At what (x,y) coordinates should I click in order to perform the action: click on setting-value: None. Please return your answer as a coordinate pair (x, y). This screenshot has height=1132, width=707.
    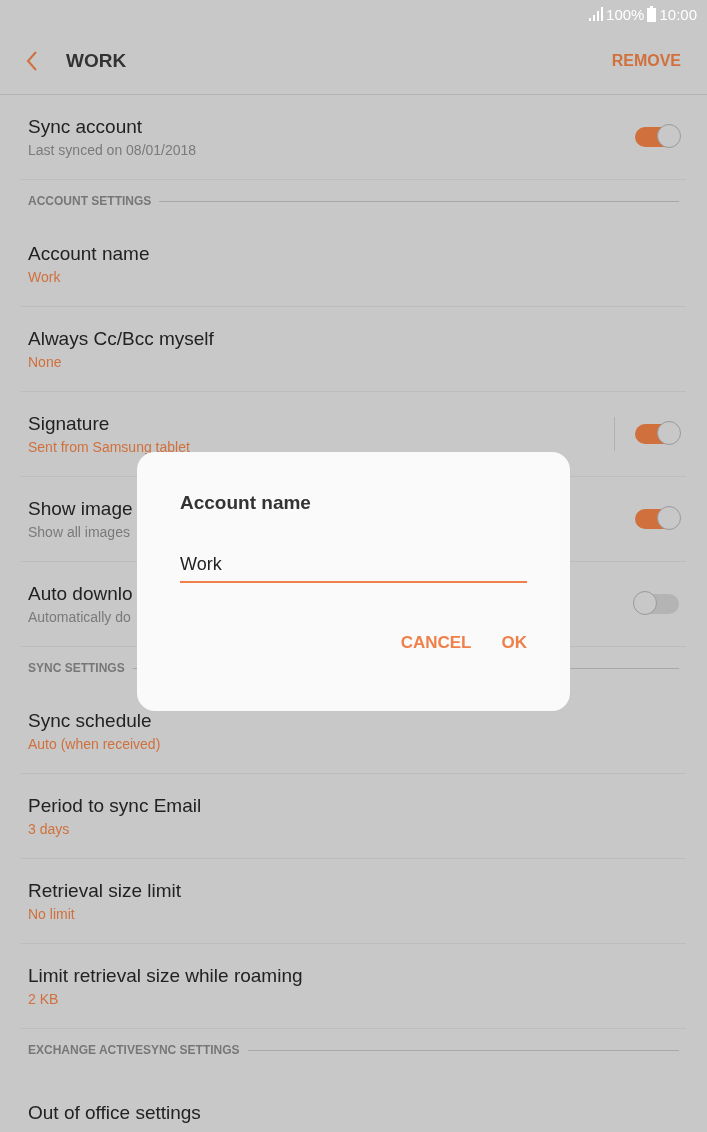
    Looking at the image, I should click on (45, 362).